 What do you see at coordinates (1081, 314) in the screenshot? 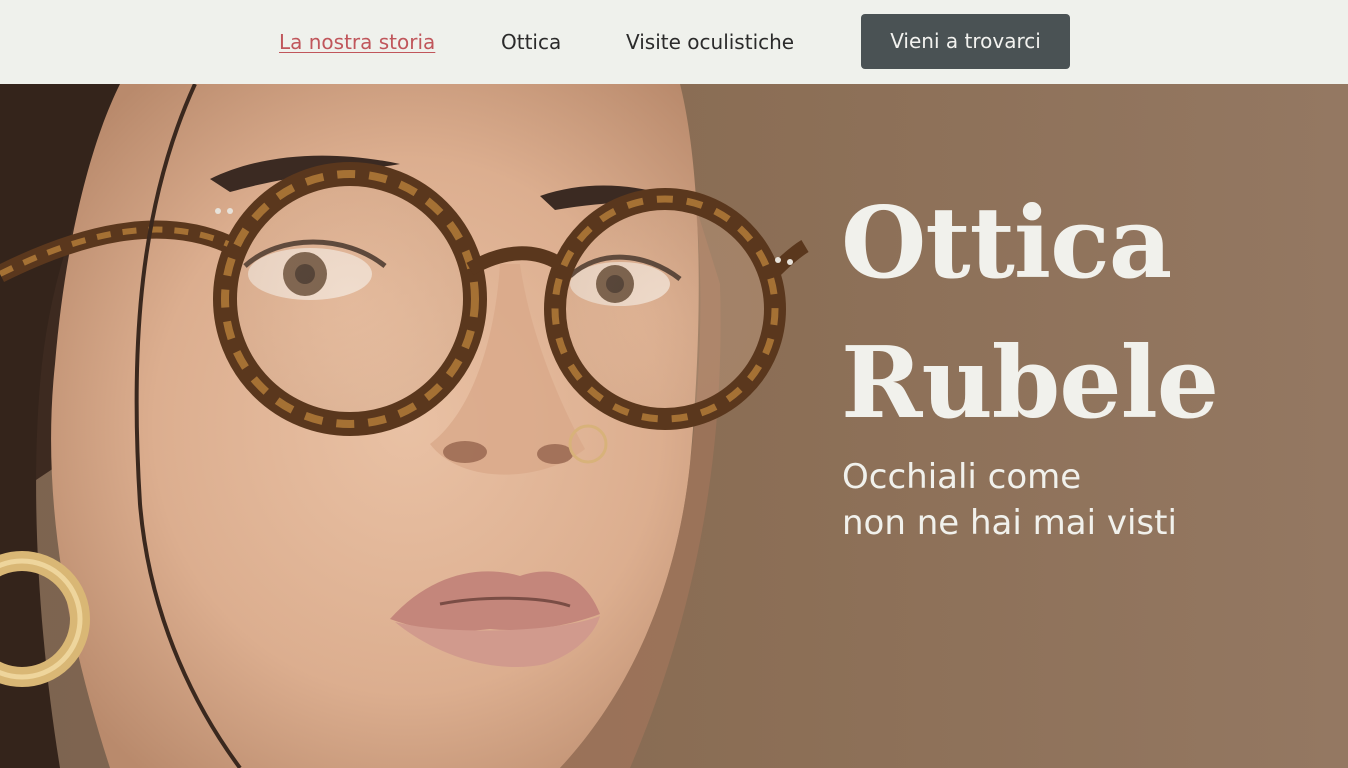
I see `hero-title: Ottica Rubele` at bounding box center [1081, 314].